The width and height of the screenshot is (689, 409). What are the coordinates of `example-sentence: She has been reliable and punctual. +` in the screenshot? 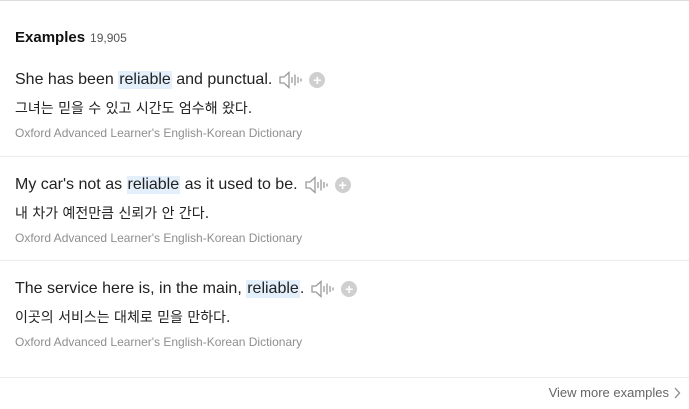 It's located at (170, 80).